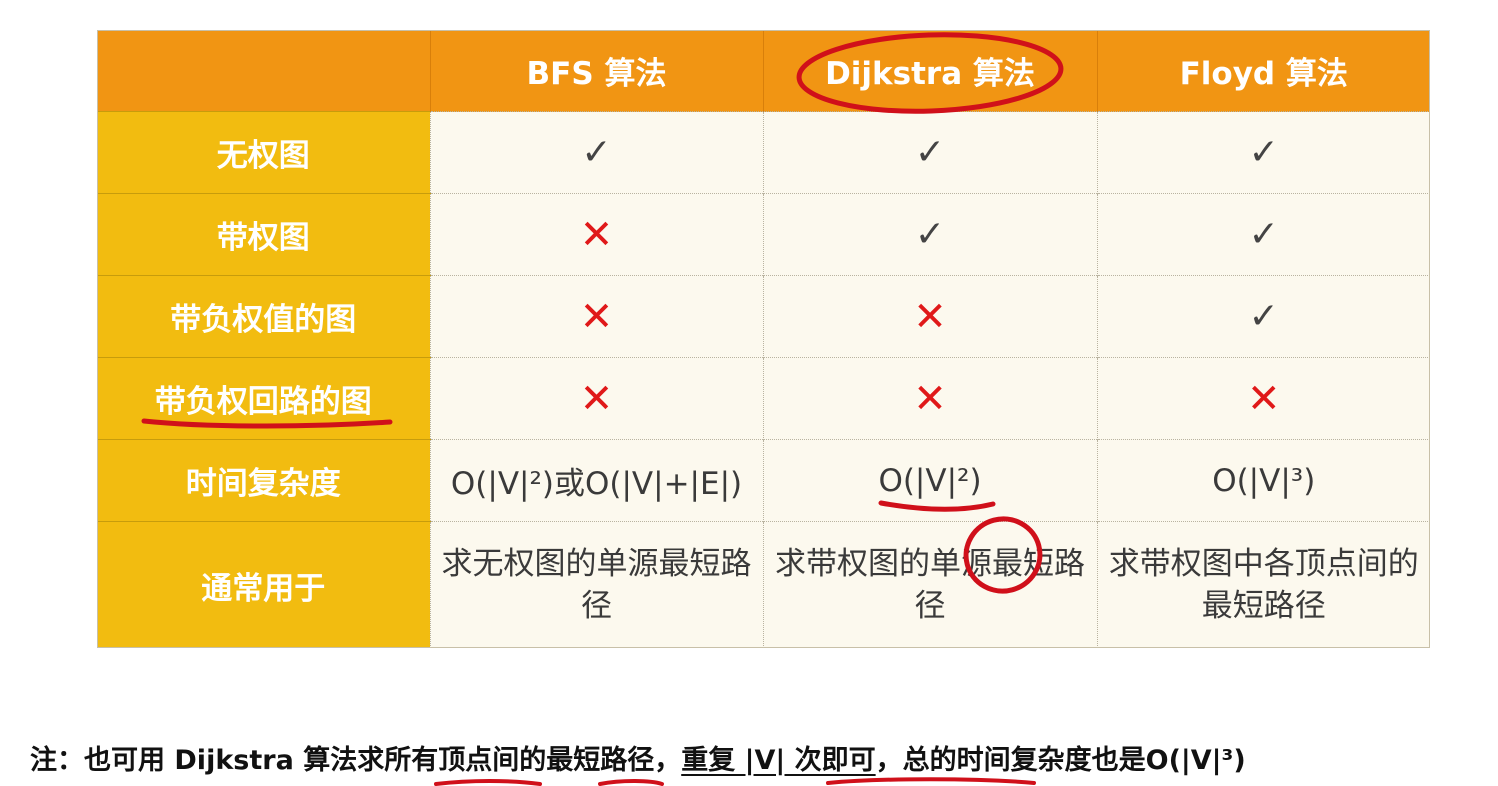 The height and width of the screenshot is (786, 1498). I want to click on table-row: 带权图 ✕ ✓ ✓, so click(763, 234).